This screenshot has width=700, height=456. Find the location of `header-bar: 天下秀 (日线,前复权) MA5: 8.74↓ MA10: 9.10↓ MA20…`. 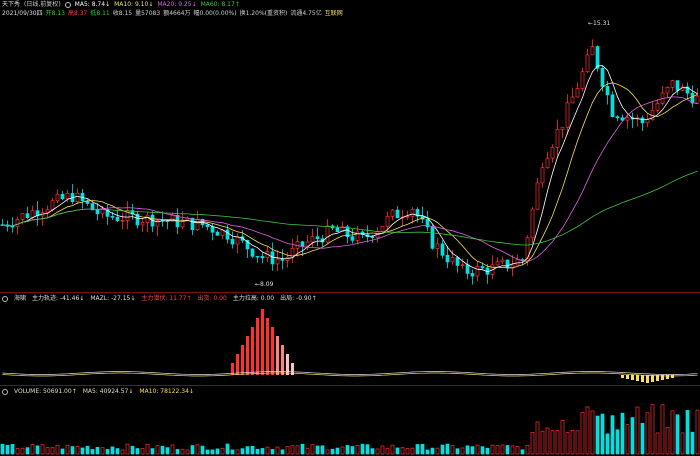

header-bar: 天下秀 (日线,前复权) MA5: 8.74↓ MA10: 9.10↓ MA20… is located at coordinates (121, 5).